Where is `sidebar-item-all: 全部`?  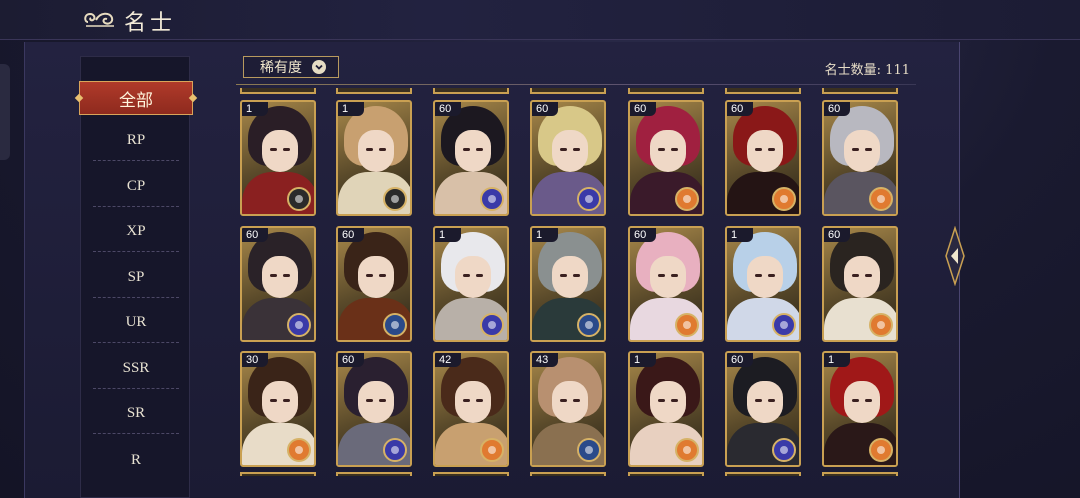 sidebar-item-all: 全部 is located at coordinates (136, 98).